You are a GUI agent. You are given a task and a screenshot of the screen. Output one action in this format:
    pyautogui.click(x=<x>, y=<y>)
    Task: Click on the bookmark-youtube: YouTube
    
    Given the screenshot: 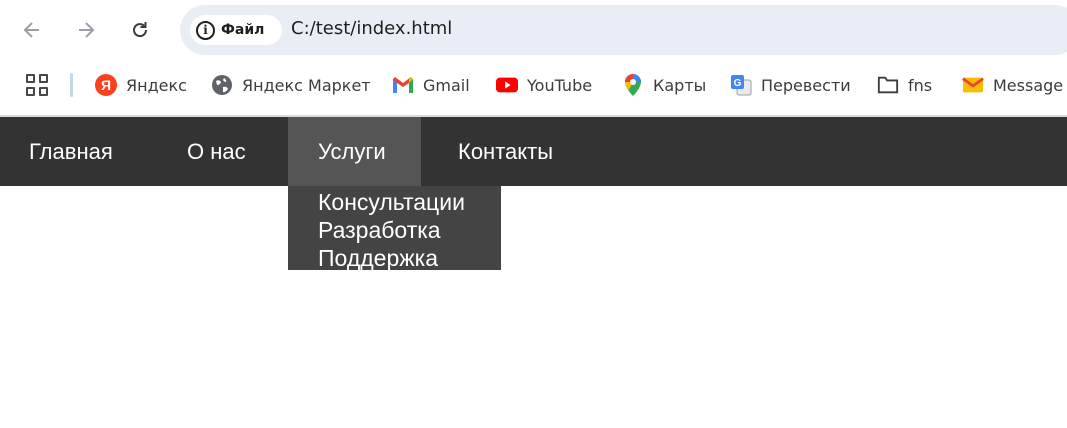 What is the action you would take?
    pyautogui.click(x=544, y=85)
    